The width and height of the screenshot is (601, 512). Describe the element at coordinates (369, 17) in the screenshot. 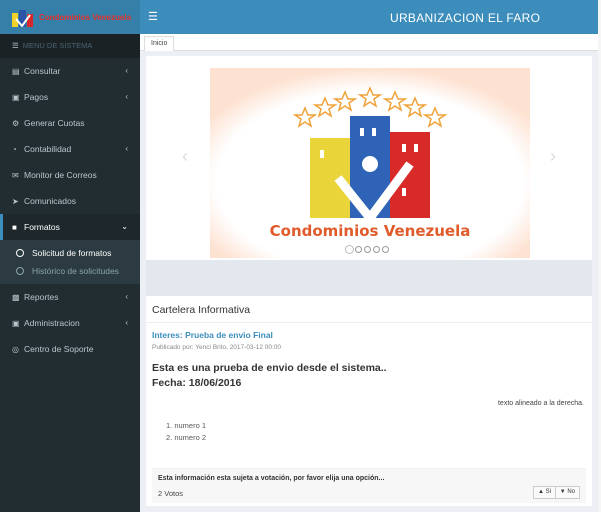

I see `top-navbar: ☰ URBANIZACION EL FARO` at that location.